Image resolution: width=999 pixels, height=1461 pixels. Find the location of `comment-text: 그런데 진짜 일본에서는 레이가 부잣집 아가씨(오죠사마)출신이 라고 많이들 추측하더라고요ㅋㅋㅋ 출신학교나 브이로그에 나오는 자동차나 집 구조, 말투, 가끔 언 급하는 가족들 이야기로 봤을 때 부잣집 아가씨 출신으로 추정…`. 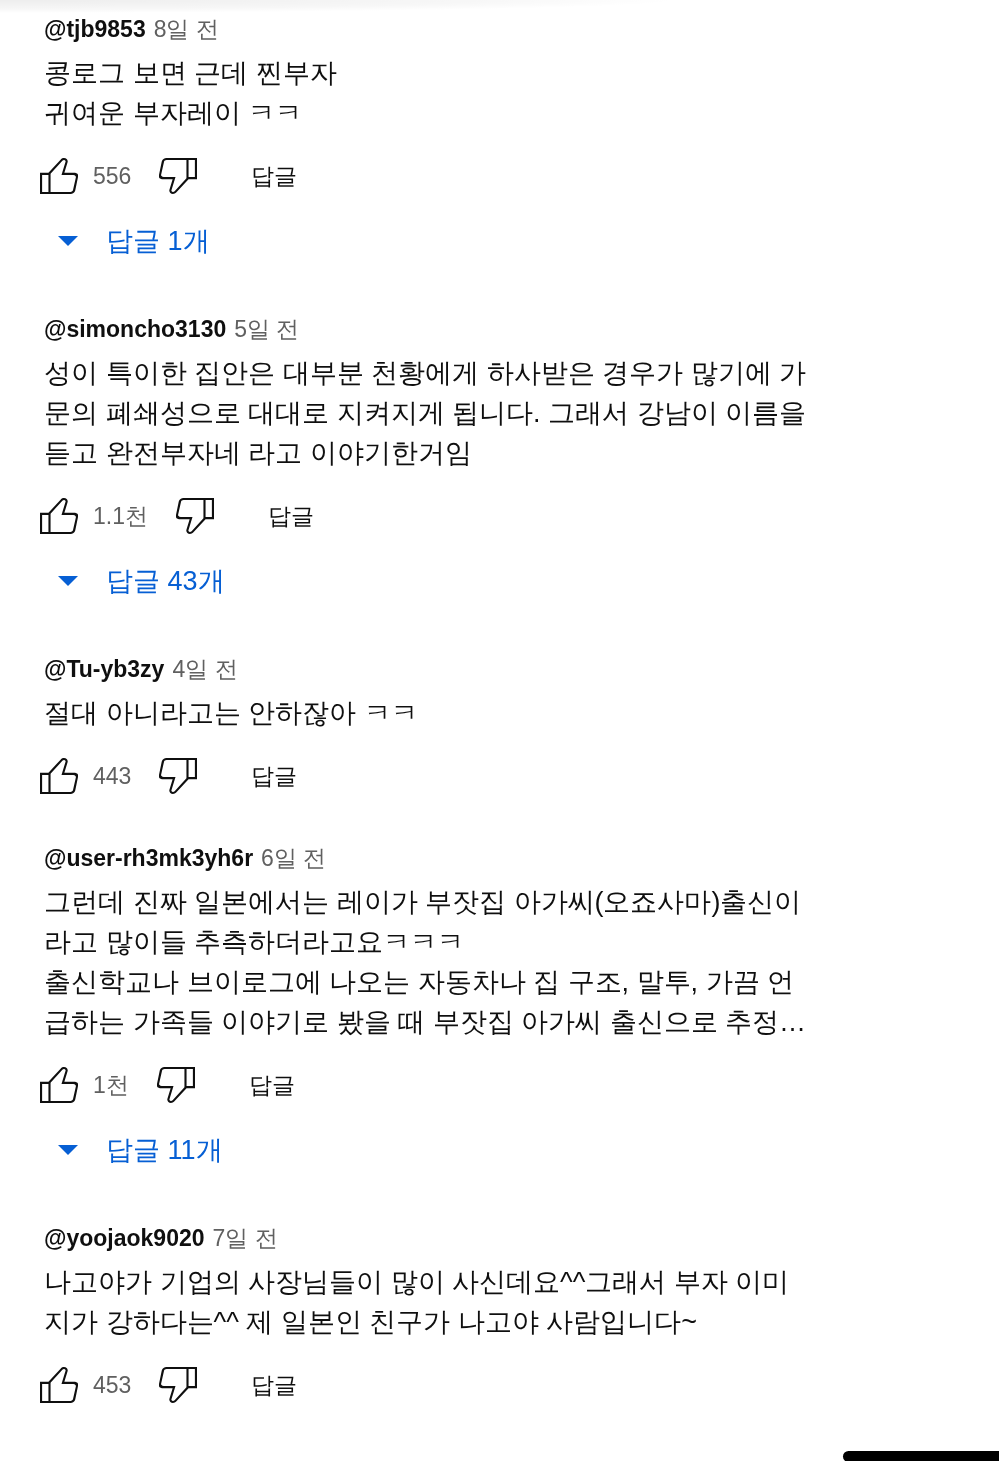

comment-text: 그런데 진짜 일본에서는 레이가 부잣집 아가씨(오죠사마)출신이 라고 많이들 추측하더라고요ㅋㅋㅋ 출신학교나 브이로그에 나오는 자동차나 집 구조, 말투, 가끔 언 급하는 가족들 이야기로 봤을 때 부잣집 아가씨 출신으로 추정… is located at coordinates (425, 962).